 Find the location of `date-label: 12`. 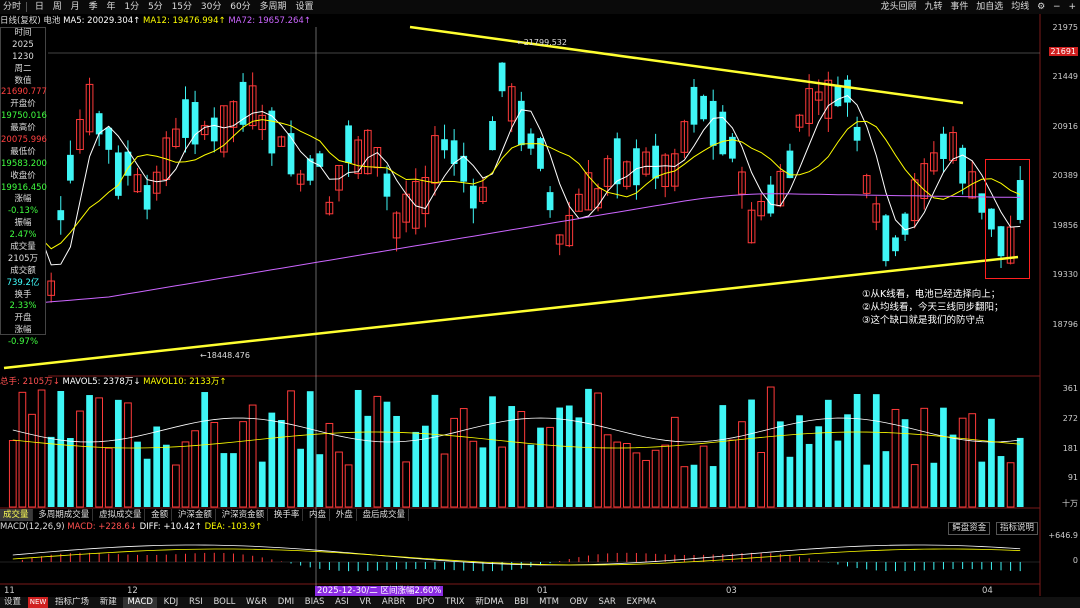

date-label: 12 is located at coordinates (132, 591).